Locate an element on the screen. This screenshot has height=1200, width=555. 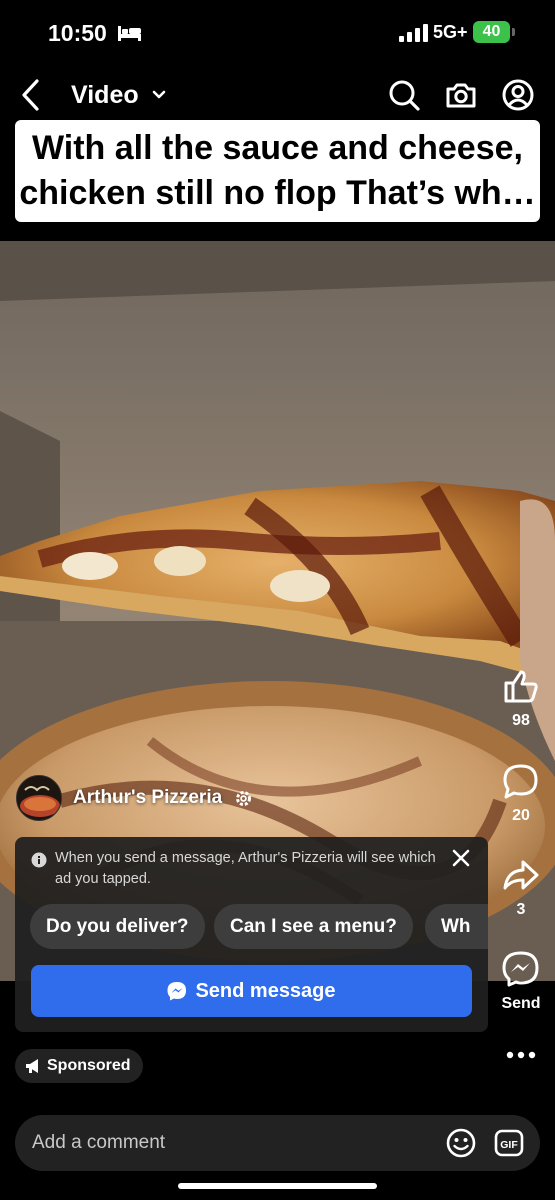
share-icon is located at coordinates (521, 876).